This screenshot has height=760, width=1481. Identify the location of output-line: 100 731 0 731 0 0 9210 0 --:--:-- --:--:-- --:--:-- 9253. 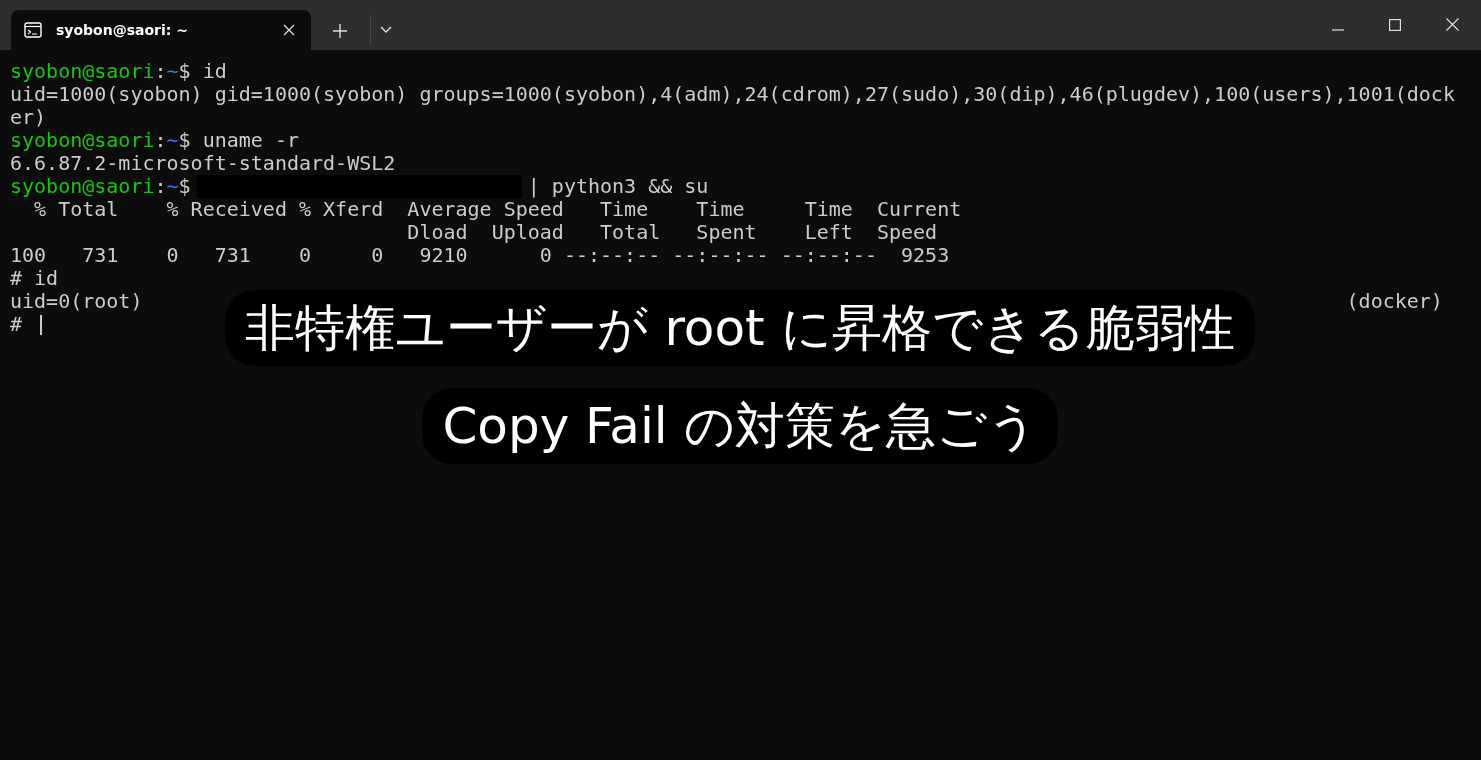
(480, 255).